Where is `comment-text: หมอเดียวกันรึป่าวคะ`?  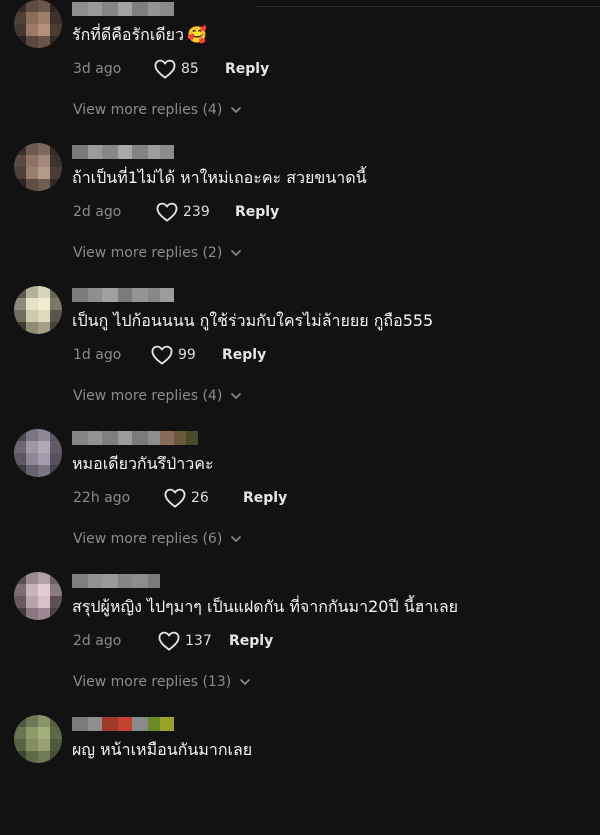 comment-text: หมอเดียวกันรึป่าวคะ is located at coordinates (143, 464).